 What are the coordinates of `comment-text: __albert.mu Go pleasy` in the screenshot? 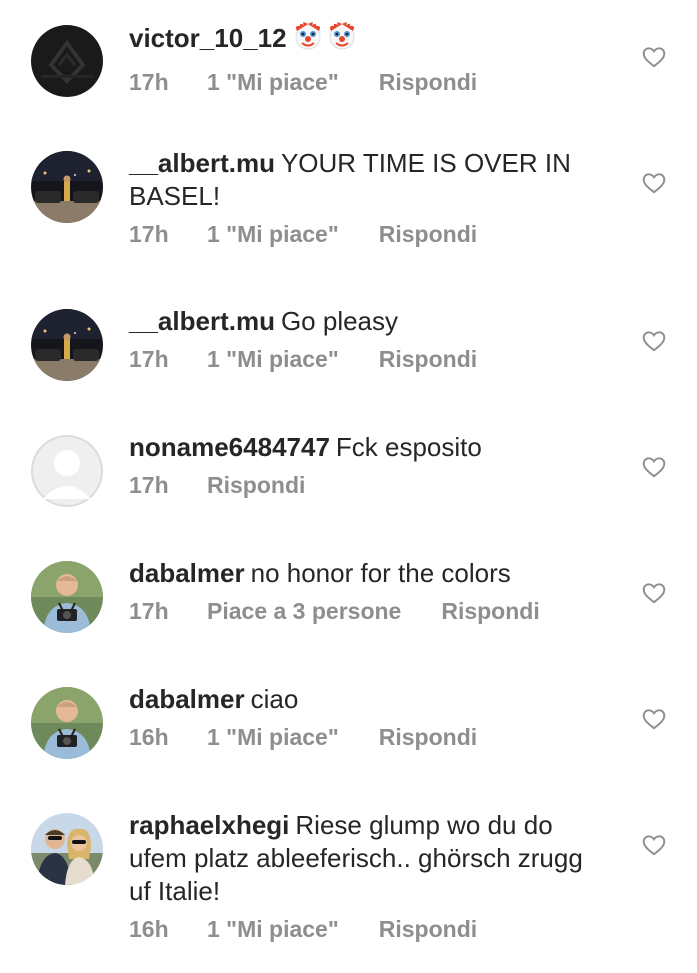 It's located at (369, 321).